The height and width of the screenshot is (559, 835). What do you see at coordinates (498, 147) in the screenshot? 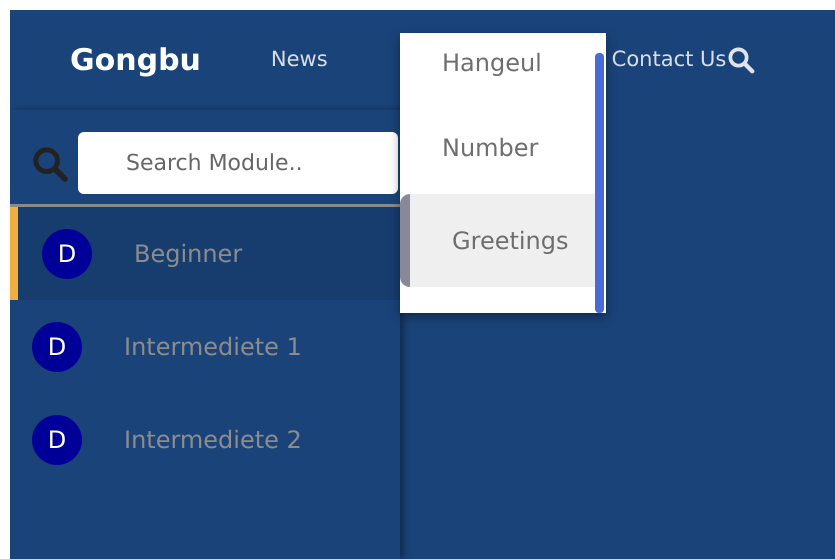
I see `dropdown-item: Number` at bounding box center [498, 147].